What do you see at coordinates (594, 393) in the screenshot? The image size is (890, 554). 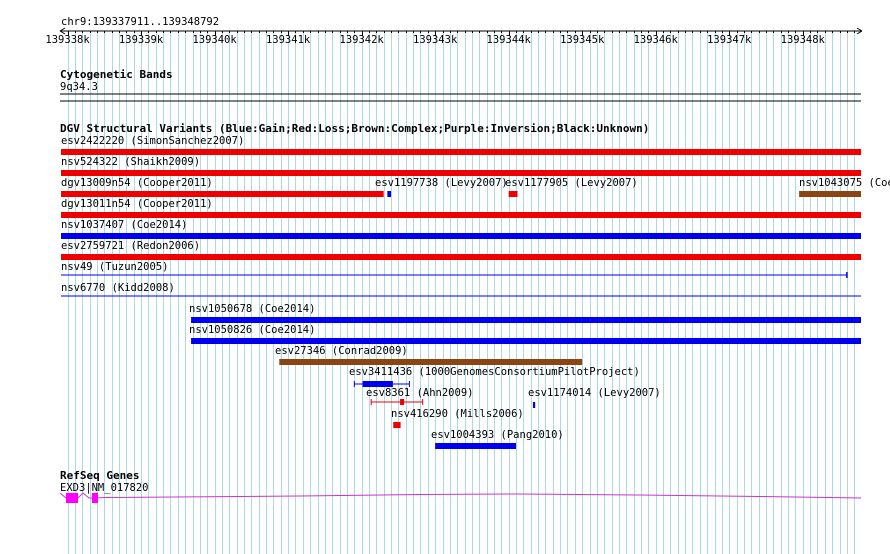 I see `dgv-feature-label: esv1174014 (Levy2007)` at bounding box center [594, 393].